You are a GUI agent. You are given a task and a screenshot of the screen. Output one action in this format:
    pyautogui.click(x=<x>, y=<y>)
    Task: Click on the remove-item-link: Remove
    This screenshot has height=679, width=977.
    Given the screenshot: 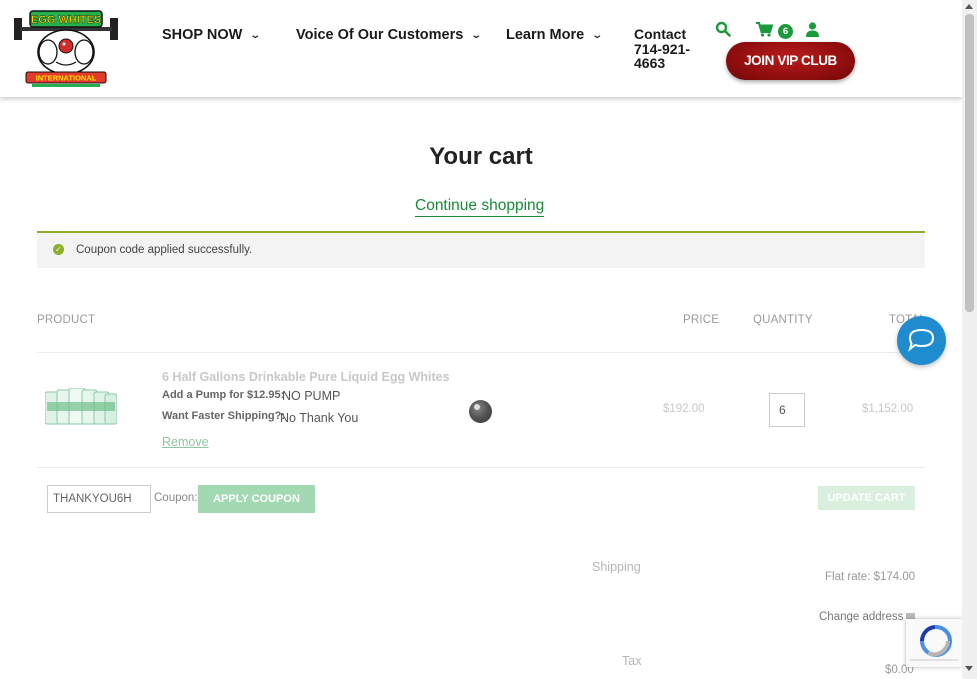 What is the action you would take?
    pyautogui.click(x=185, y=442)
    